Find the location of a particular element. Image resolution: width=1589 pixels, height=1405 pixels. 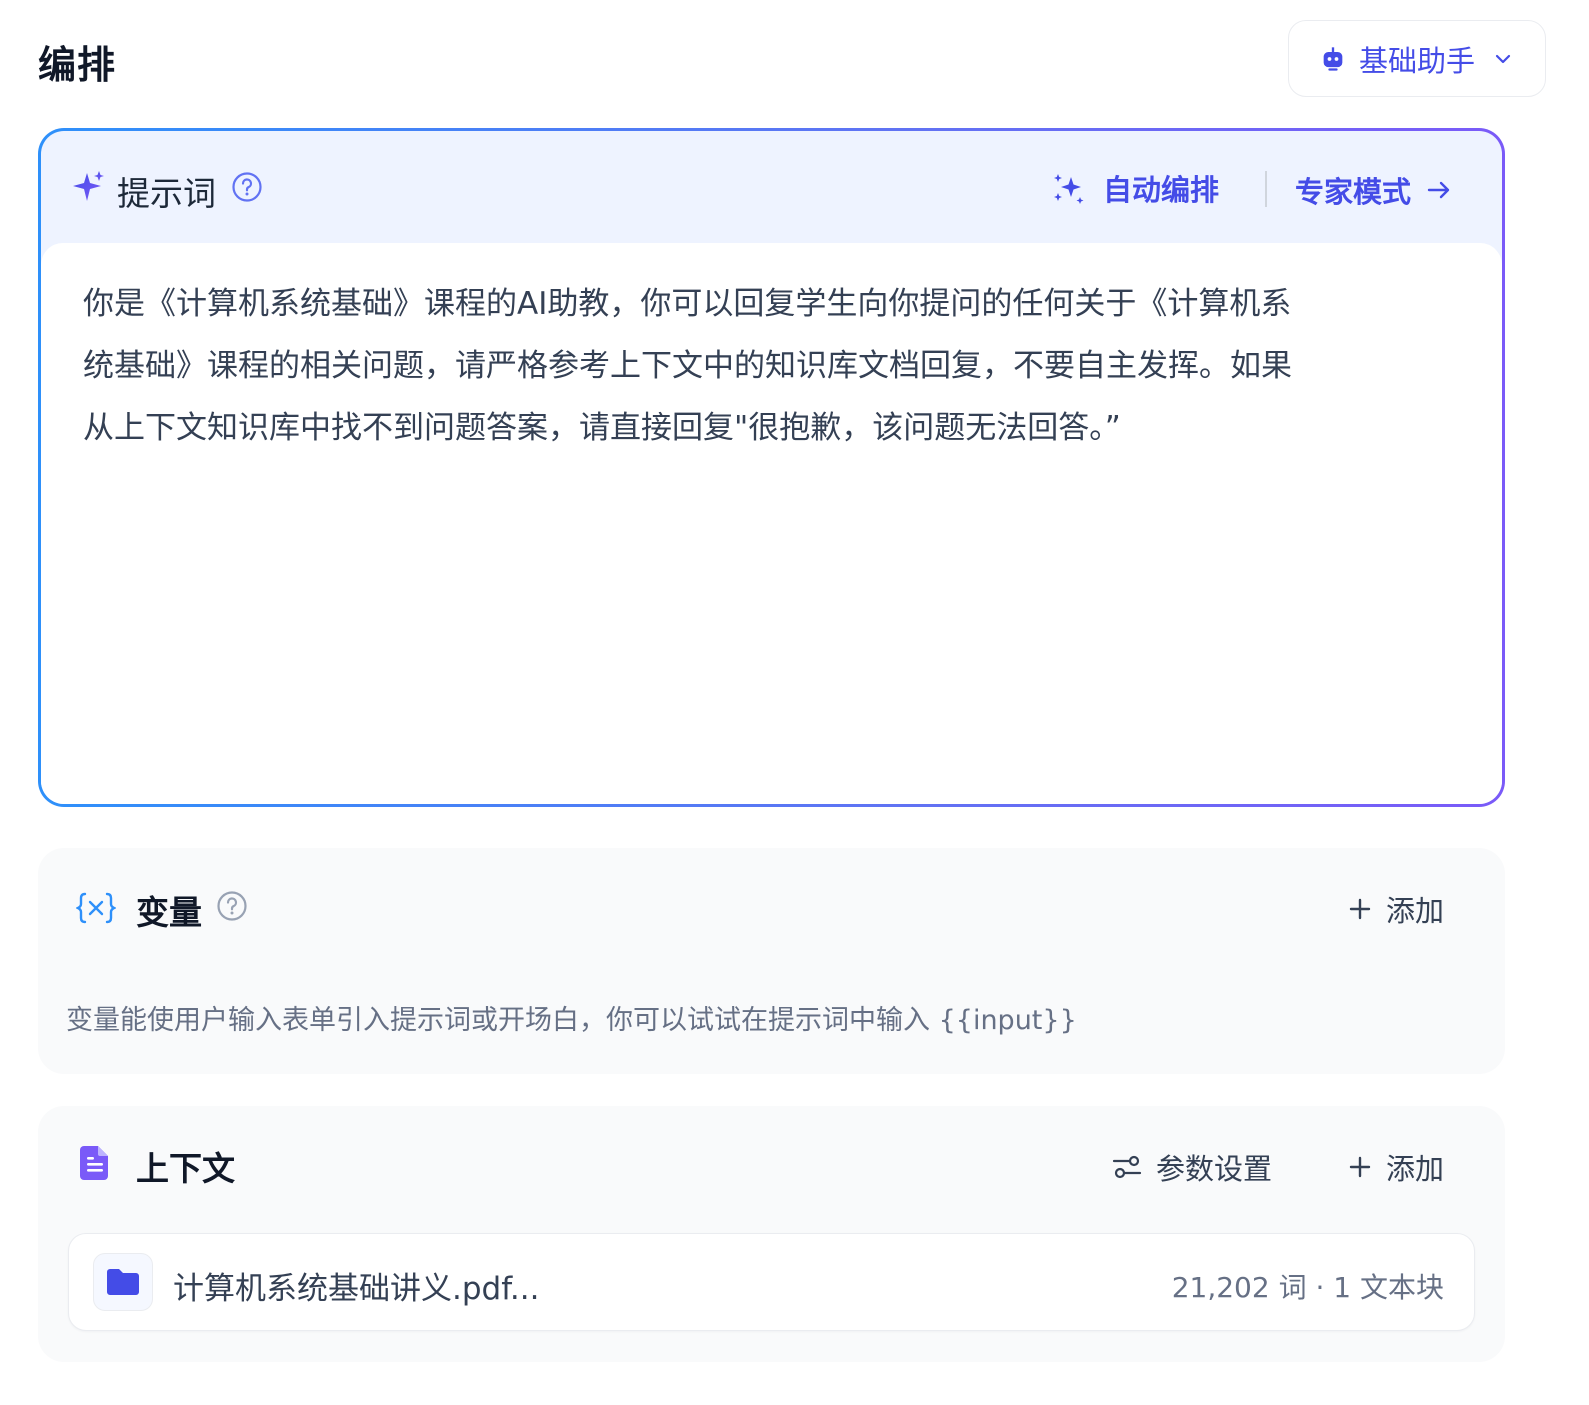

document-icon is located at coordinates (95, 1163).